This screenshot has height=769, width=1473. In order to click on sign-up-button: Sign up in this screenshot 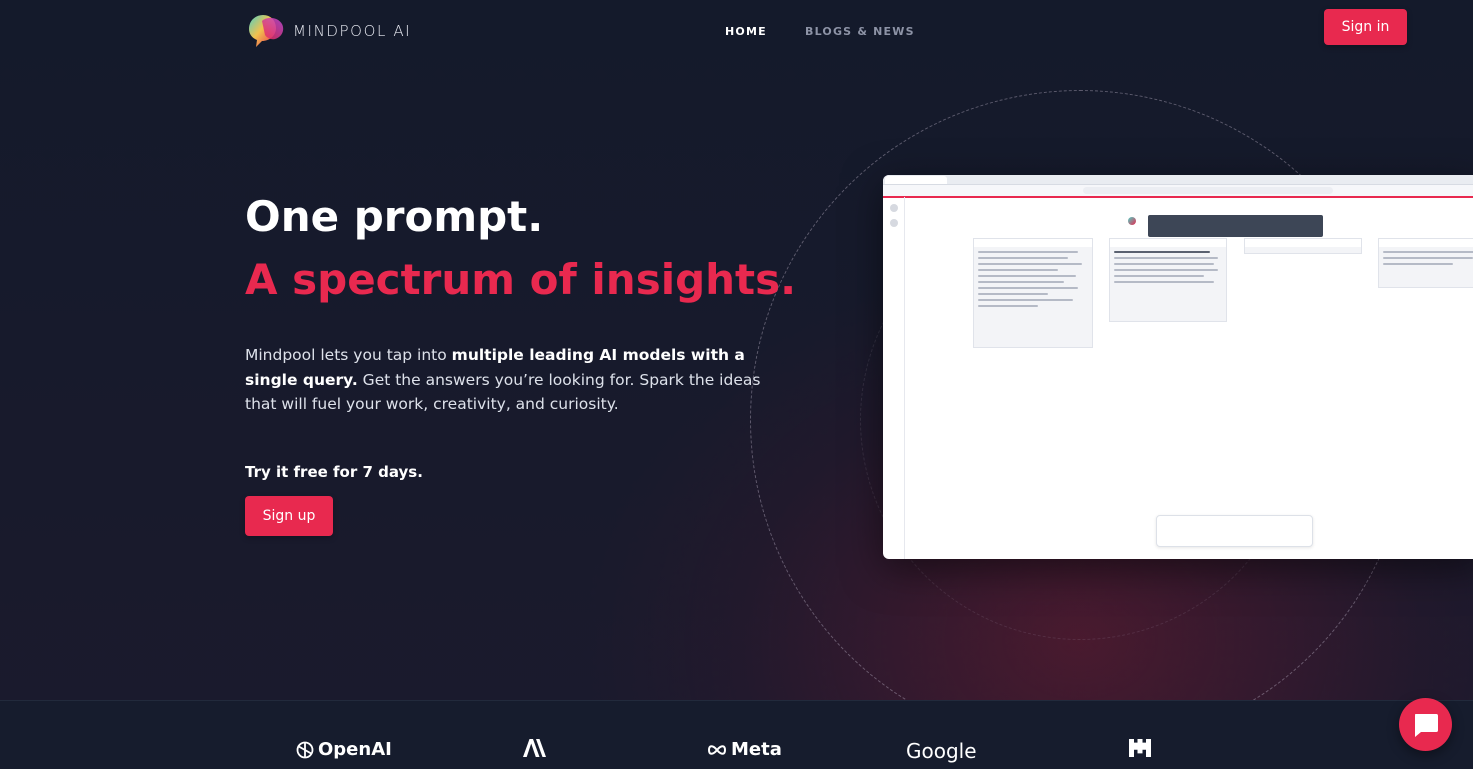, I will do `click(289, 516)`.